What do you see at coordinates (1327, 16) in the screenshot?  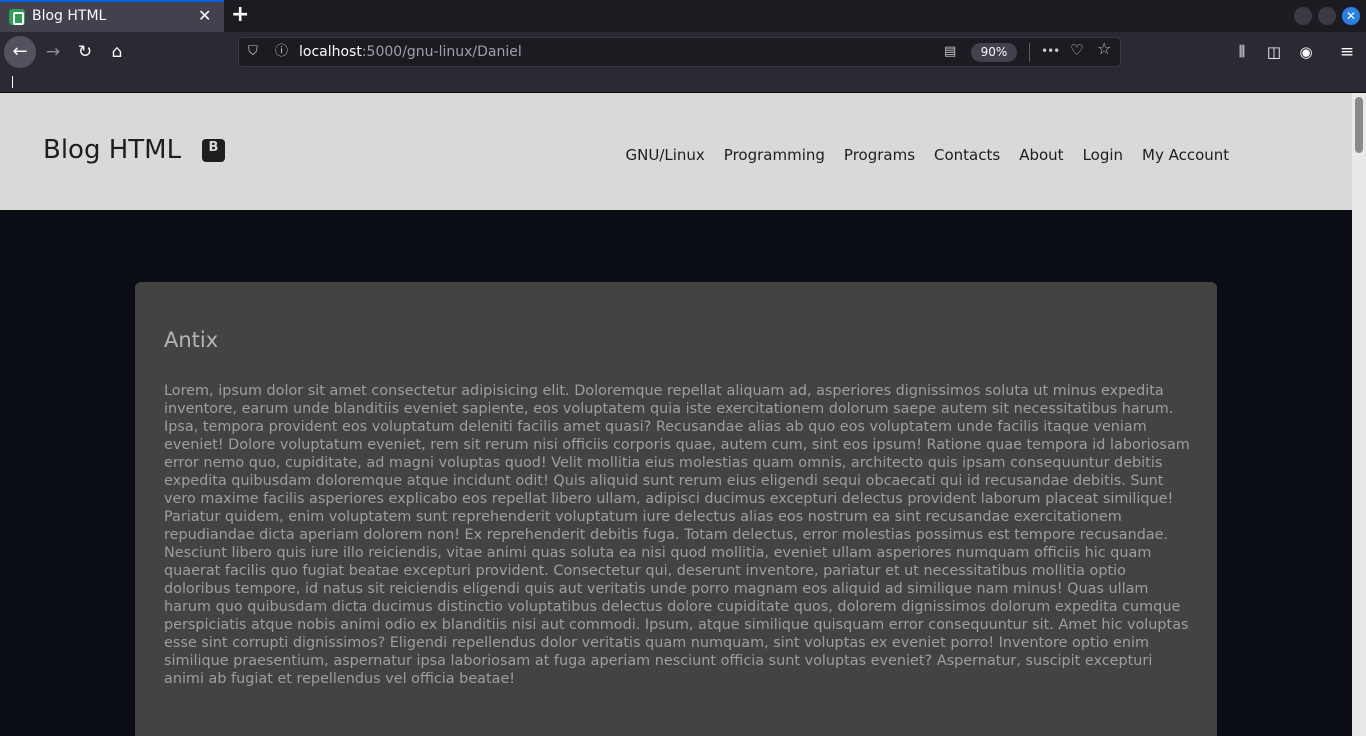 I see `maximize-button` at bounding box center [1327, 16].